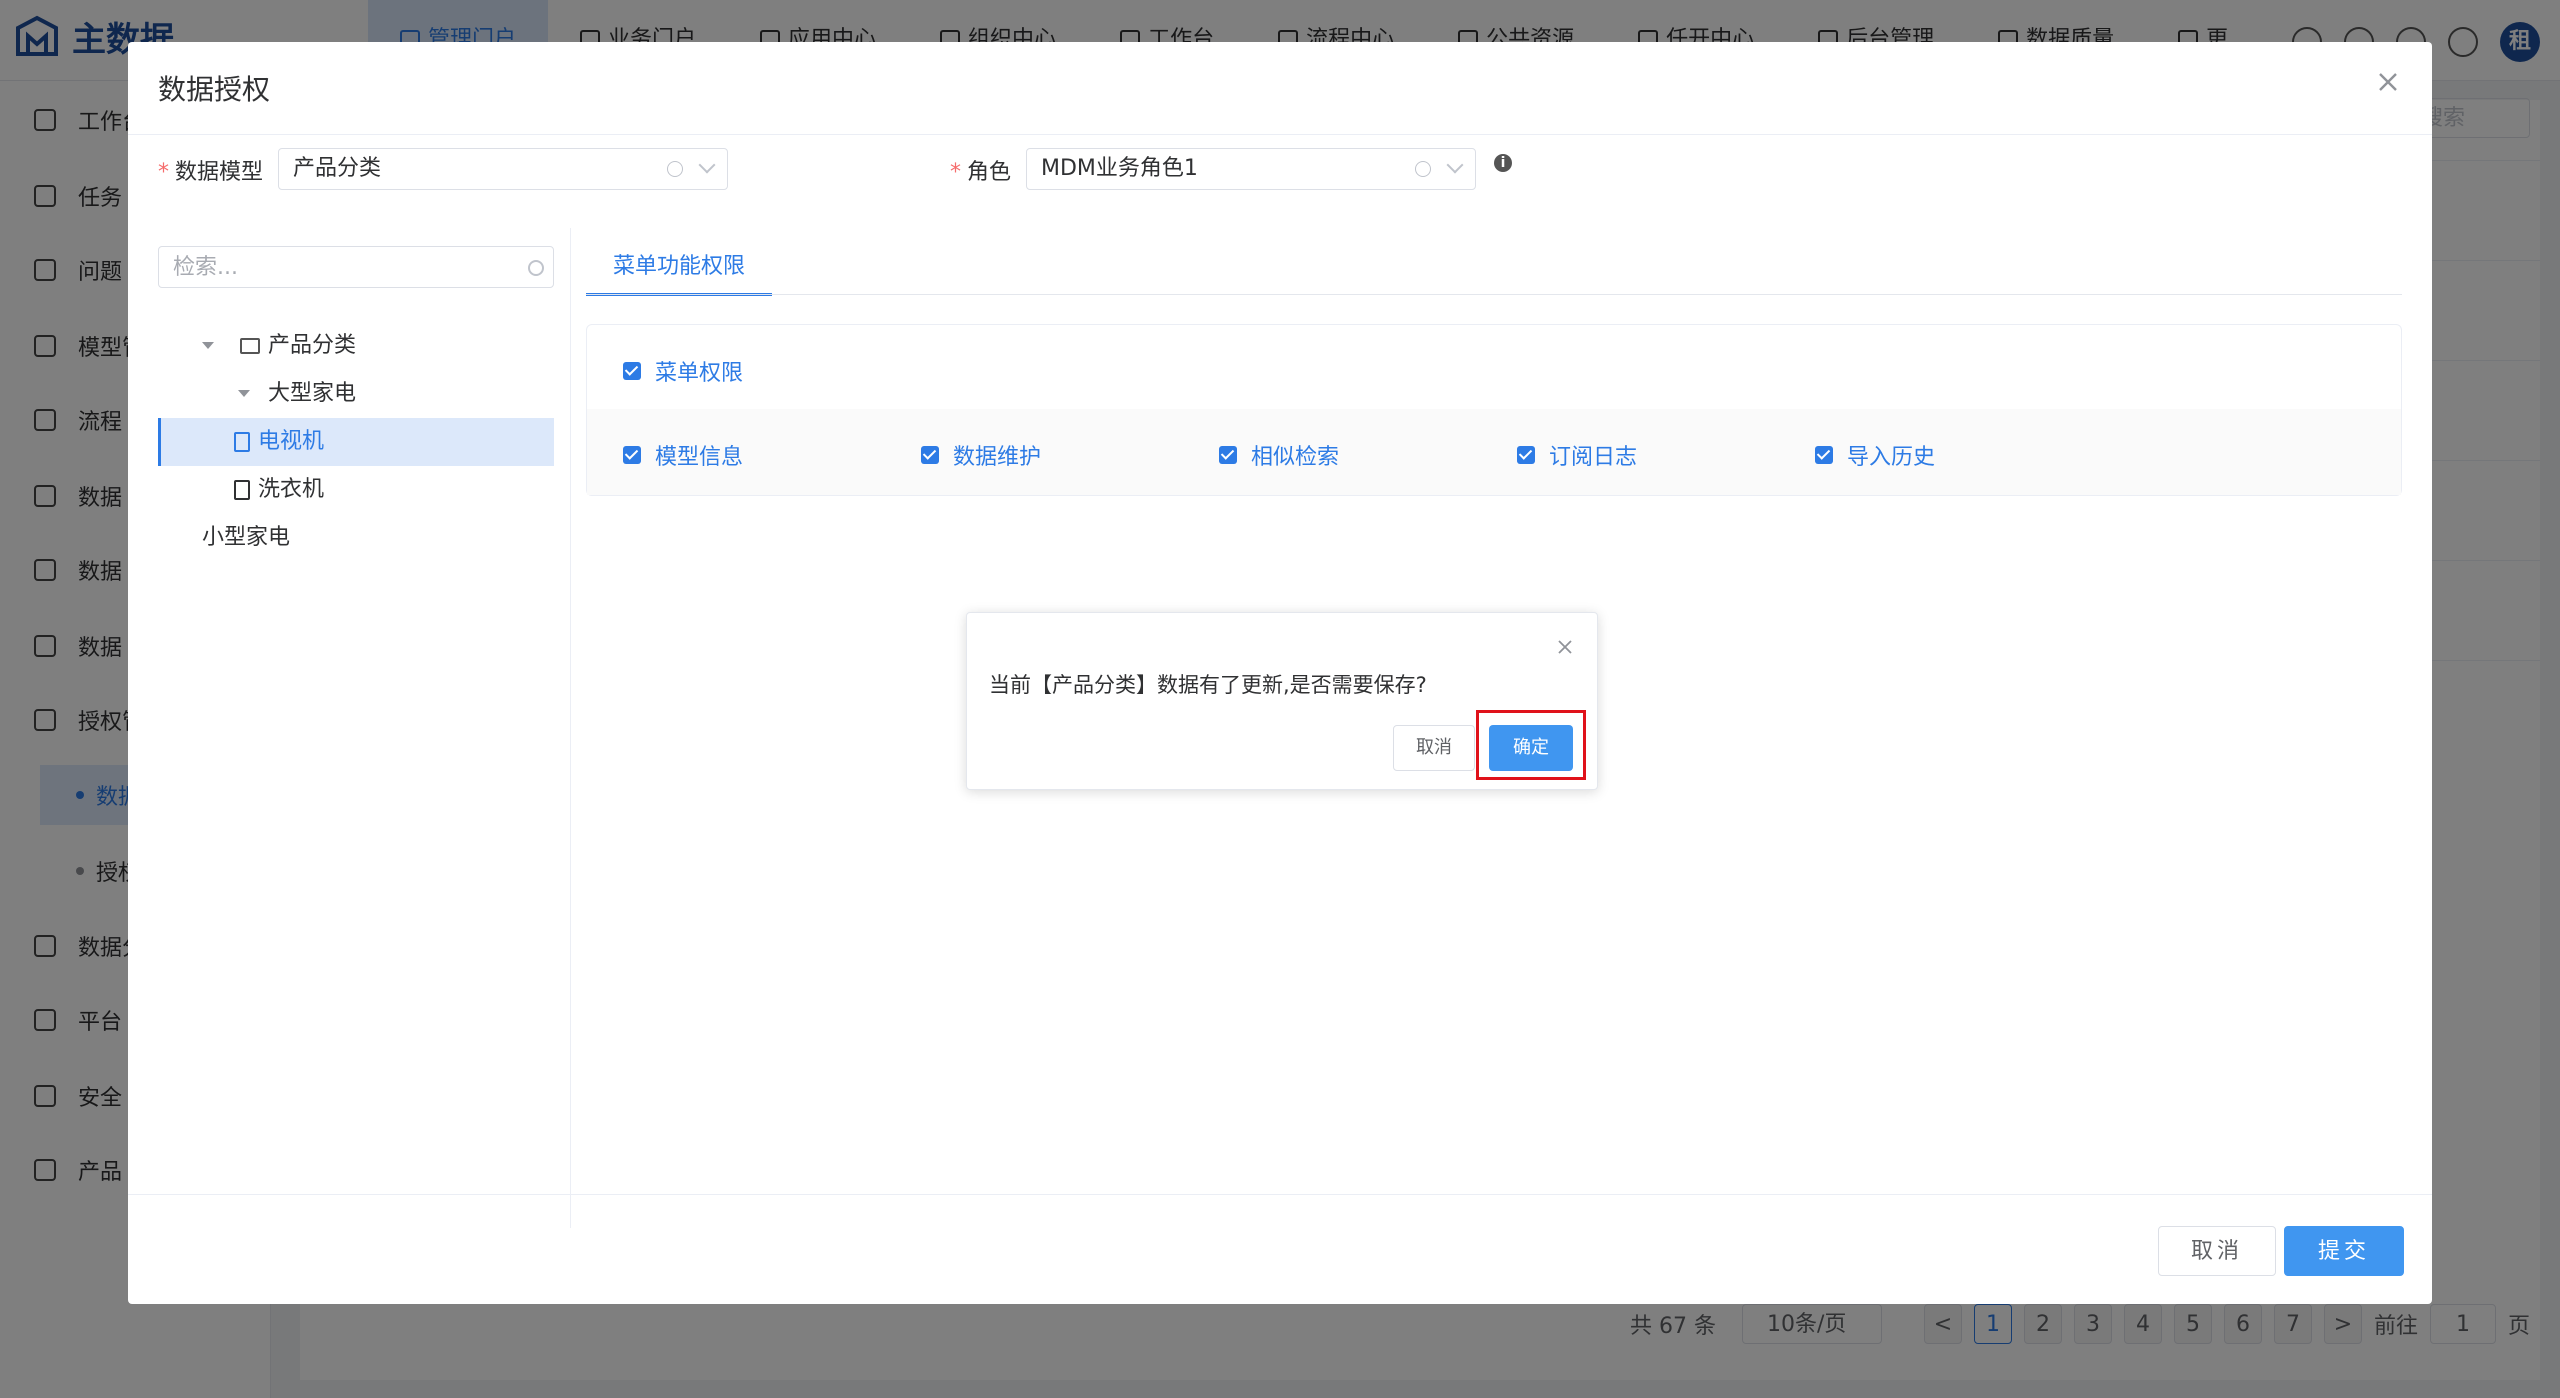 Image resolution: width=2560 pixels, height=1398 pixels. Describe the element at coordinates (1251, 169) in the screenshot. I see `role-select: MDM业务角色1` at that location.